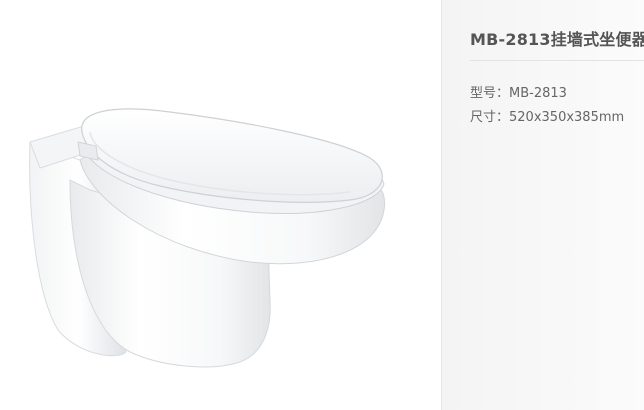 The image size is (644, 410). I want to click on spec-value-size: 520x350x385mm, so click(567, 117).